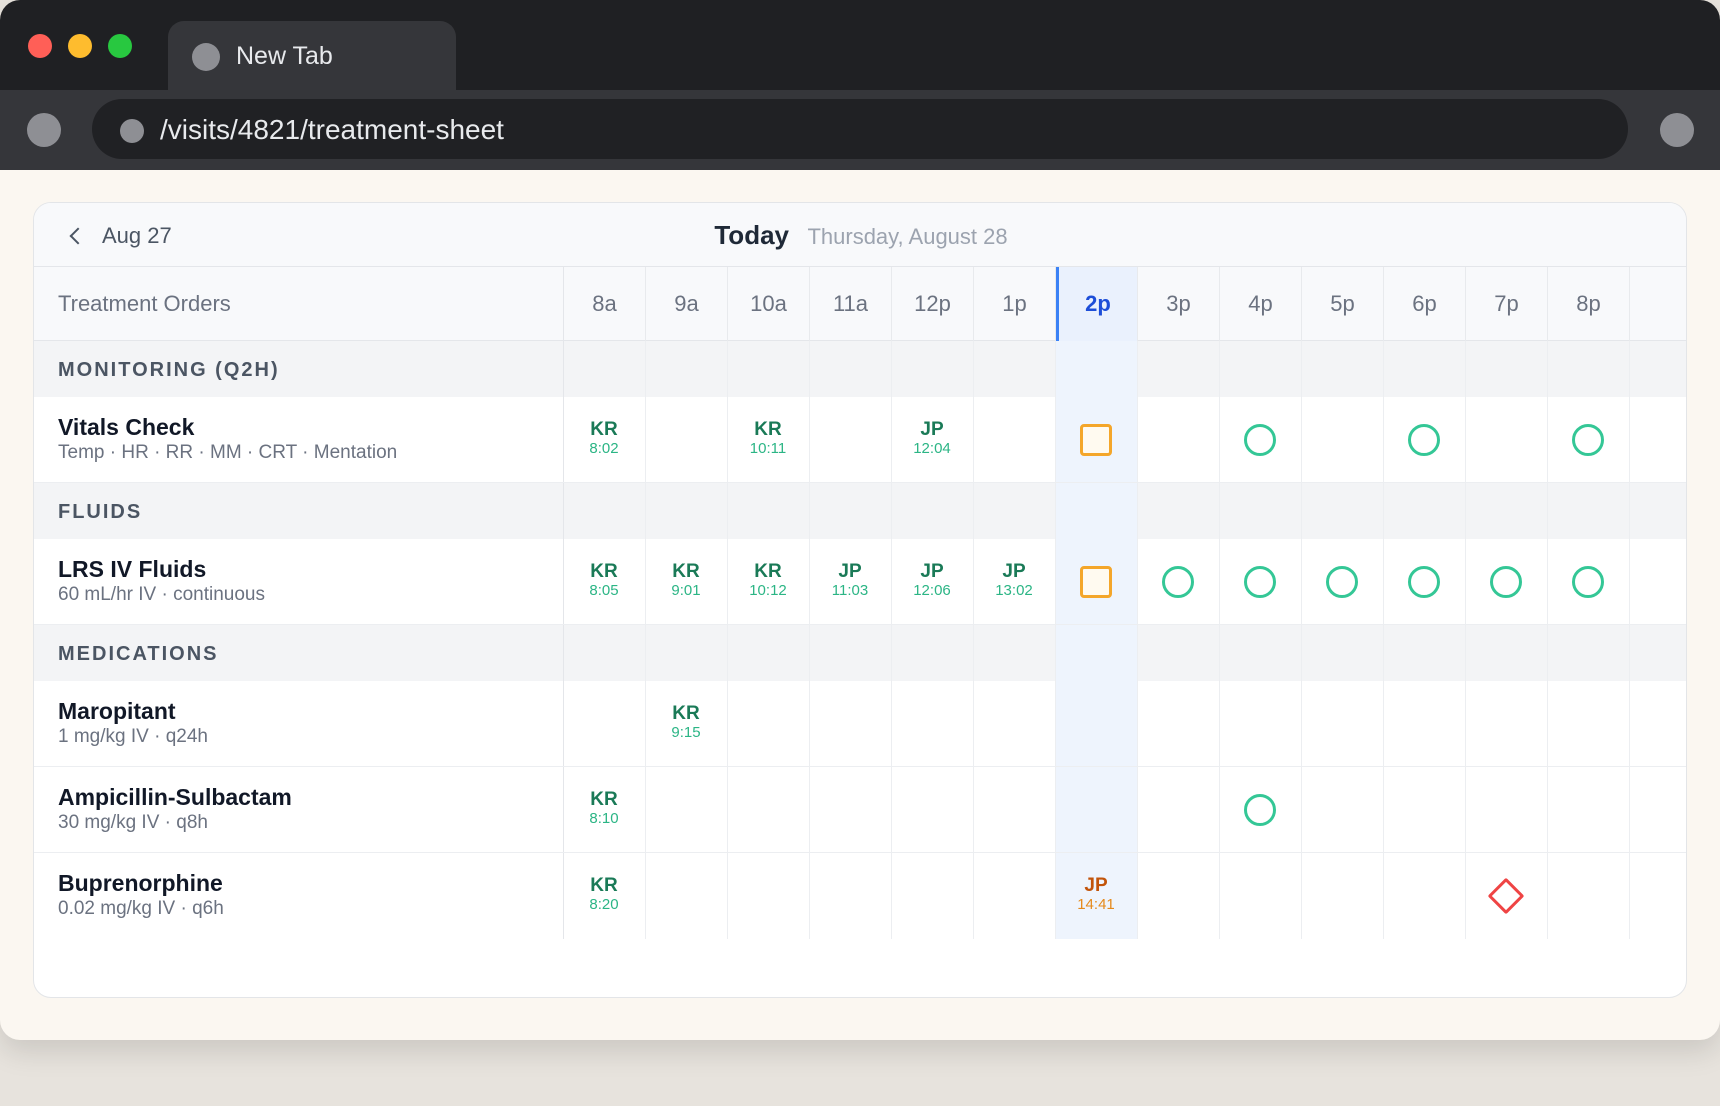  What do you see at coordinates (686, 732) in the screenshot?
I see `administered-time: 9:15` at bounding box center [686, 732].